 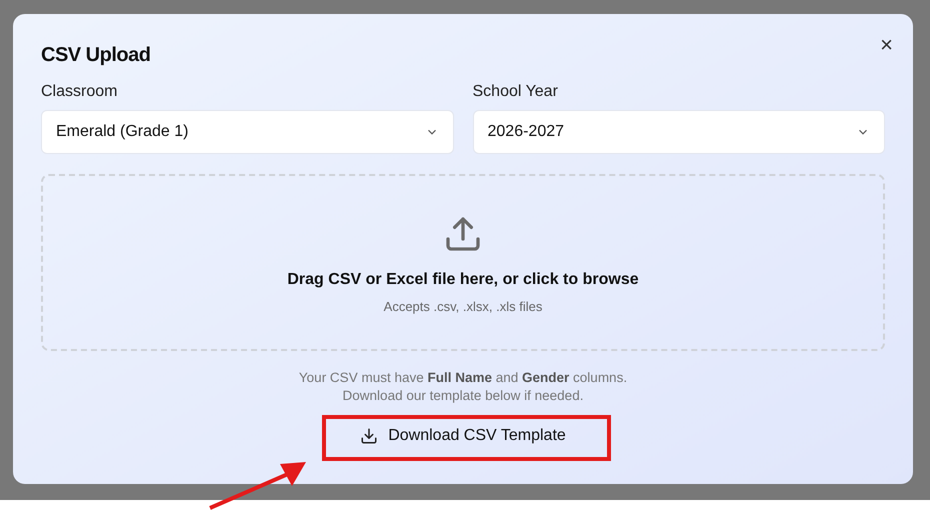 What do you see at coordinates (79, 92) in the screenshot?
I see `field-label: Classroom` at bounding box center [79, 92].